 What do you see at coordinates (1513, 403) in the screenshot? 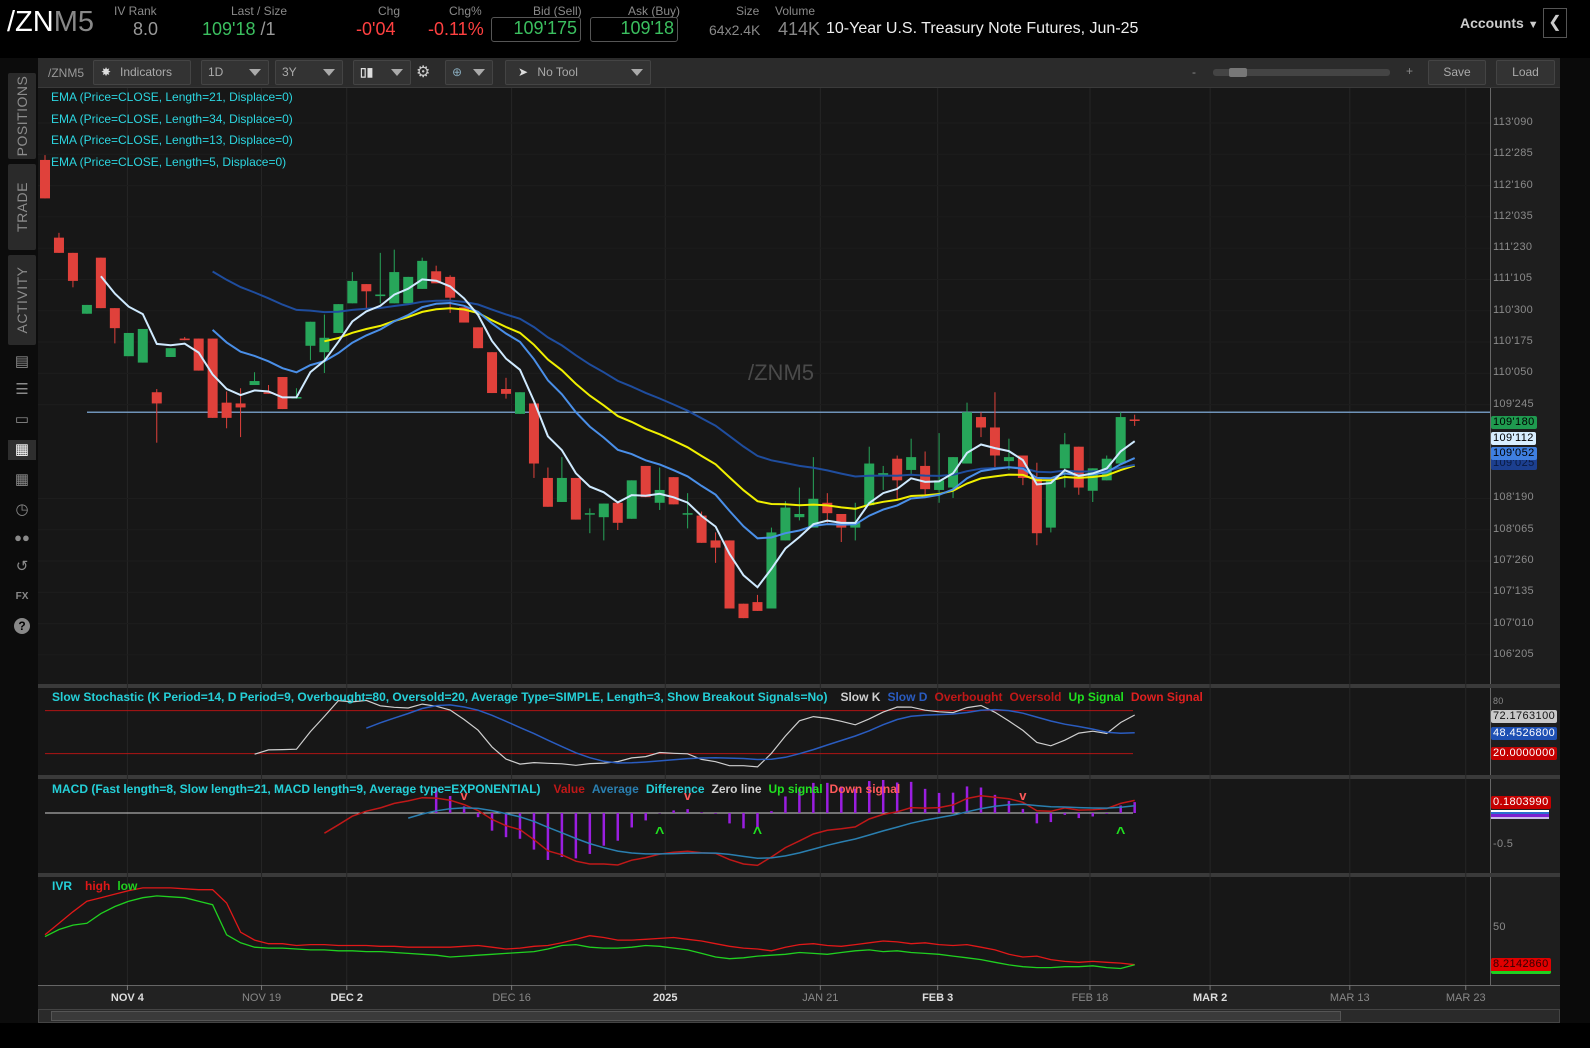
I see `price-axis-label: 109'245` at bounding box center [1513, 403].